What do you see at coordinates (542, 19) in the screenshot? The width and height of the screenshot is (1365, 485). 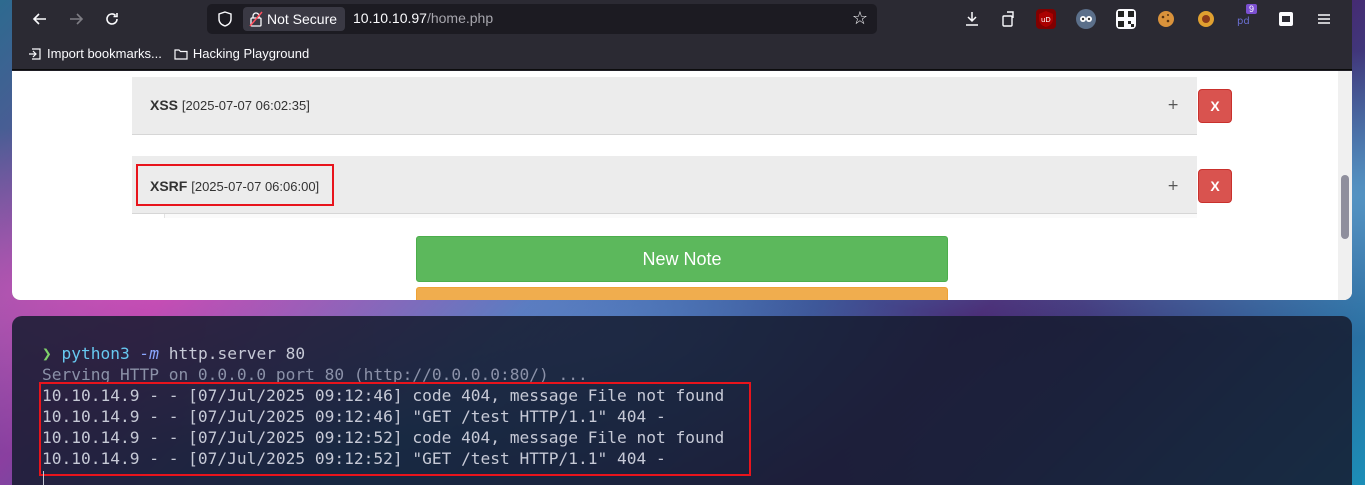 I see `url-bar: Not Secure 10.10.10.97/home.php ☆` at bounding box center [542, 19].